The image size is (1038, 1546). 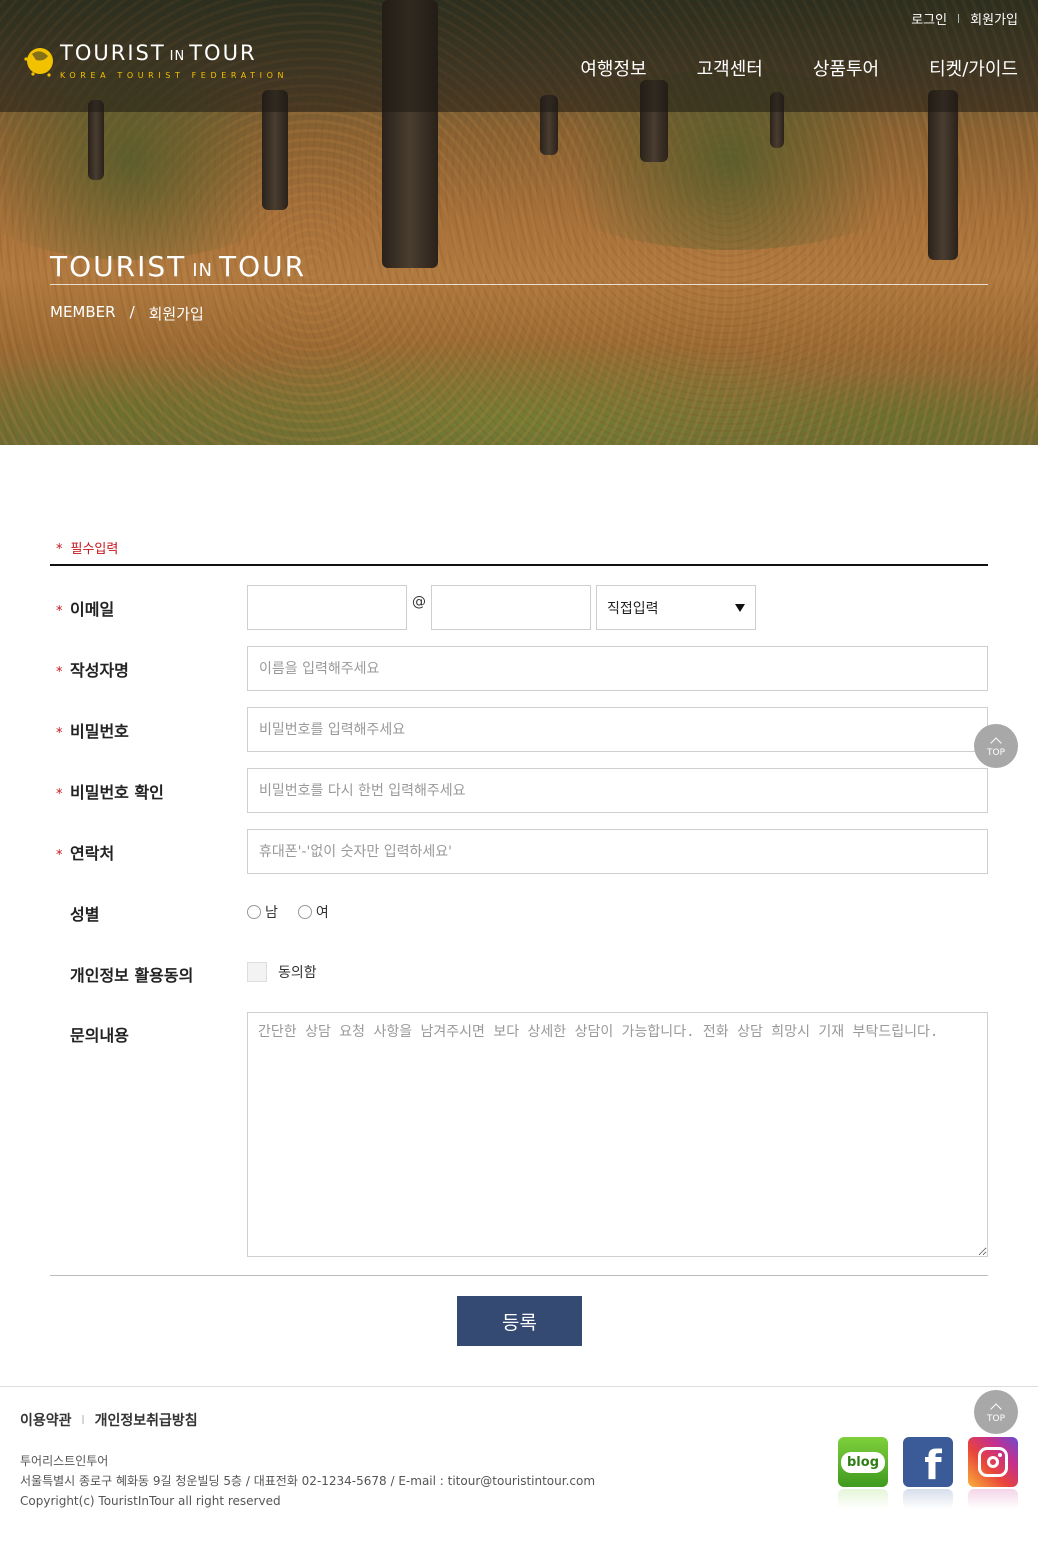 What do you see at coordinates (203, 270) in the screenshot?
I see `hero-title-word: IN` at bounding box center [203, 270].